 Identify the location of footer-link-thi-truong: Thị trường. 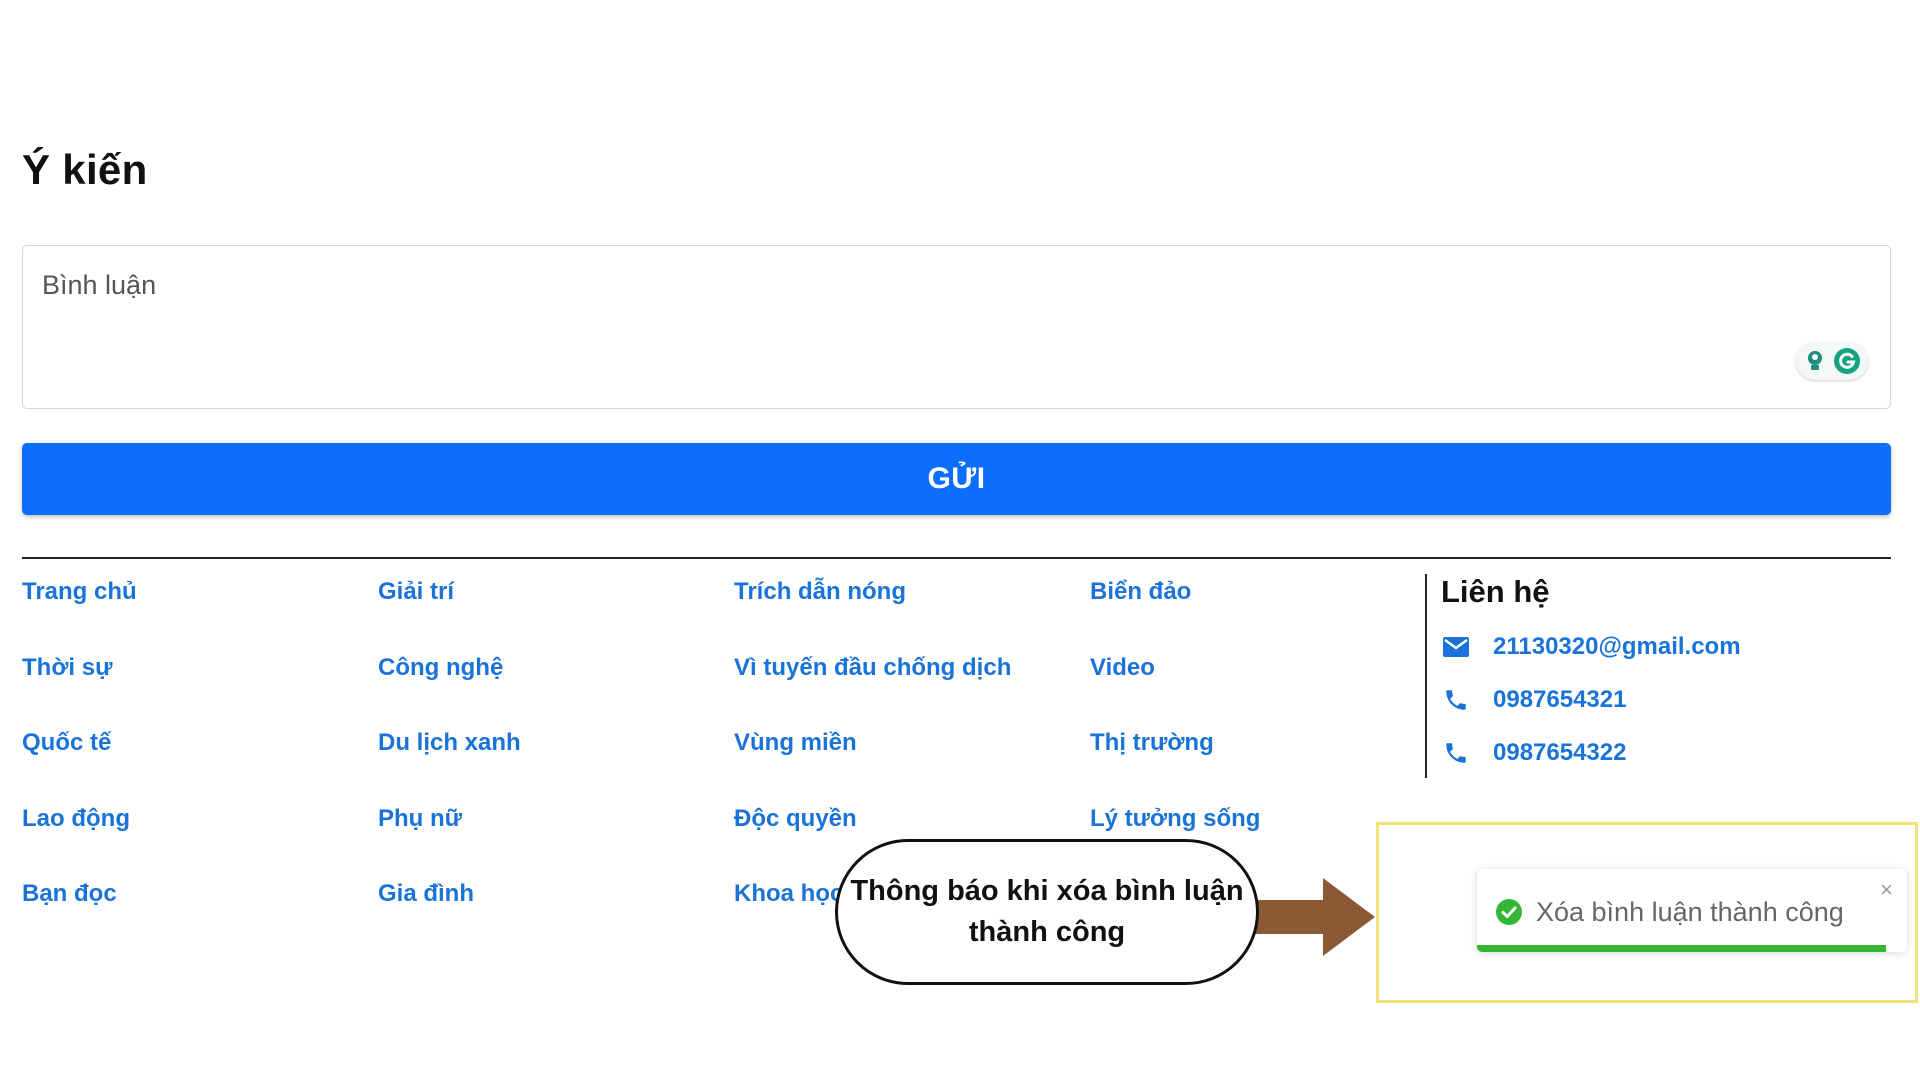
(1175, 767).